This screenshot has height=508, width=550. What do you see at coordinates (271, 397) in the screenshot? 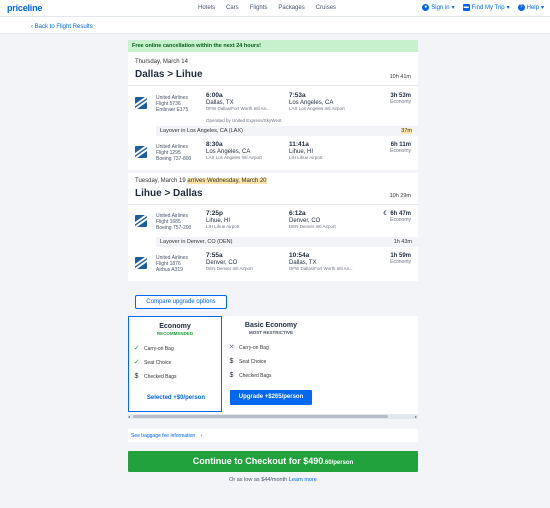
I see `upgrade-button: Upgrade +$265/person` at bounding box center [271, 397].